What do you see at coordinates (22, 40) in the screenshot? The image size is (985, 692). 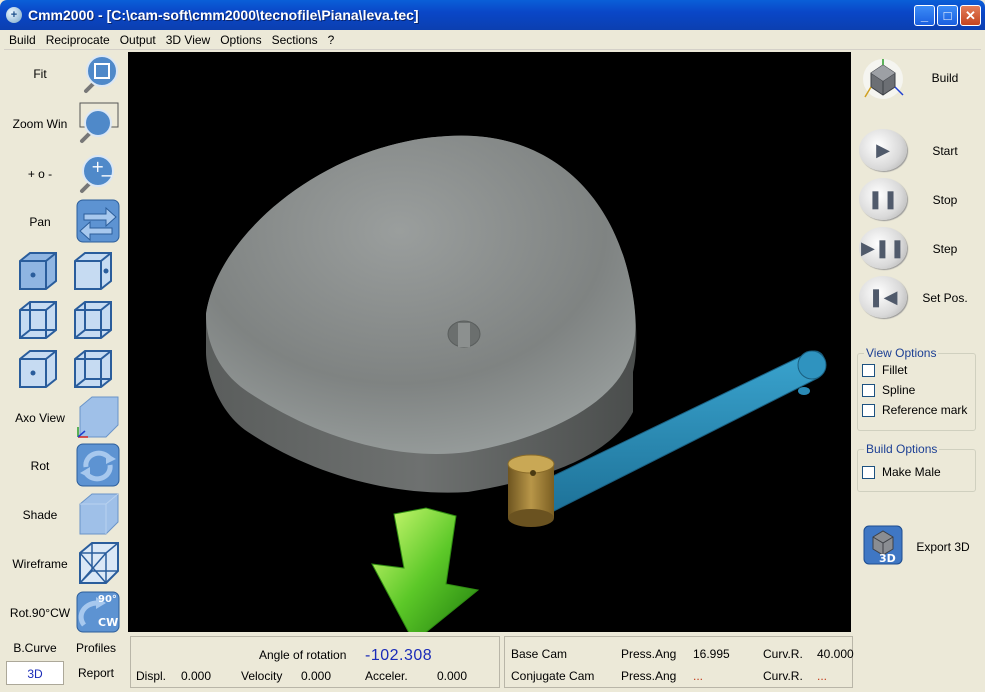 I see `menu-build: Build` at bounding box center [22, 40].